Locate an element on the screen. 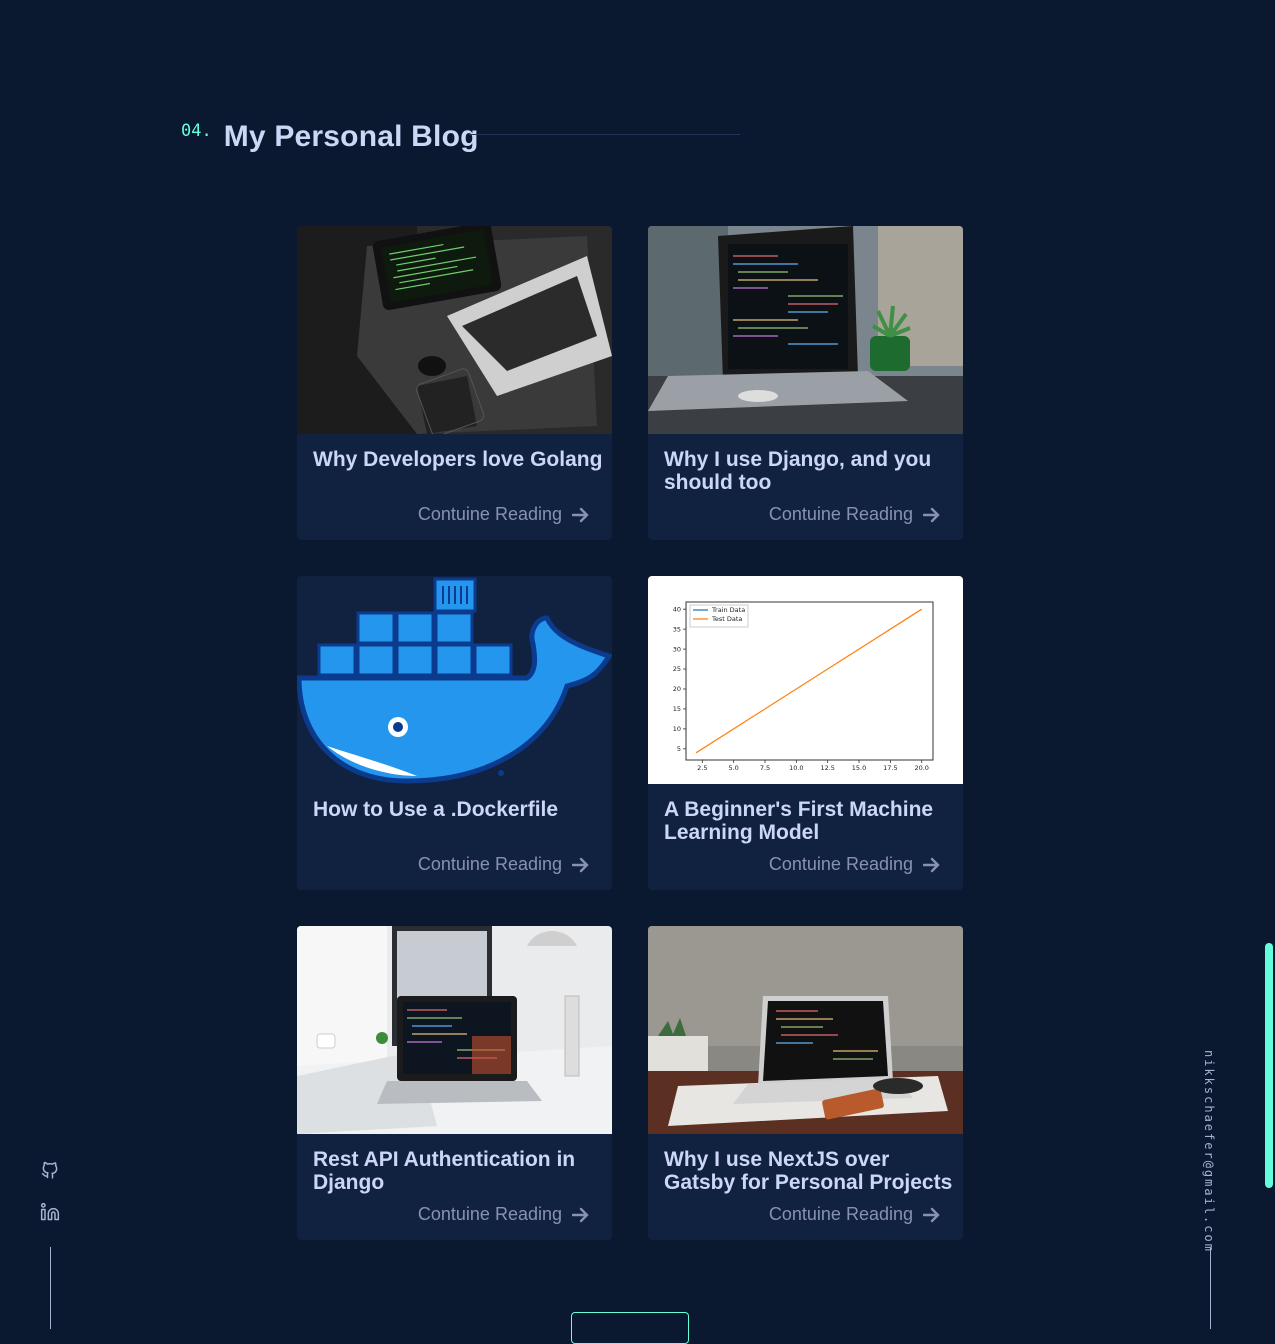 The width and height of the screenshot is (1275, 1344). x-tick-label: 7.5 is located at coordinates (765, 768).